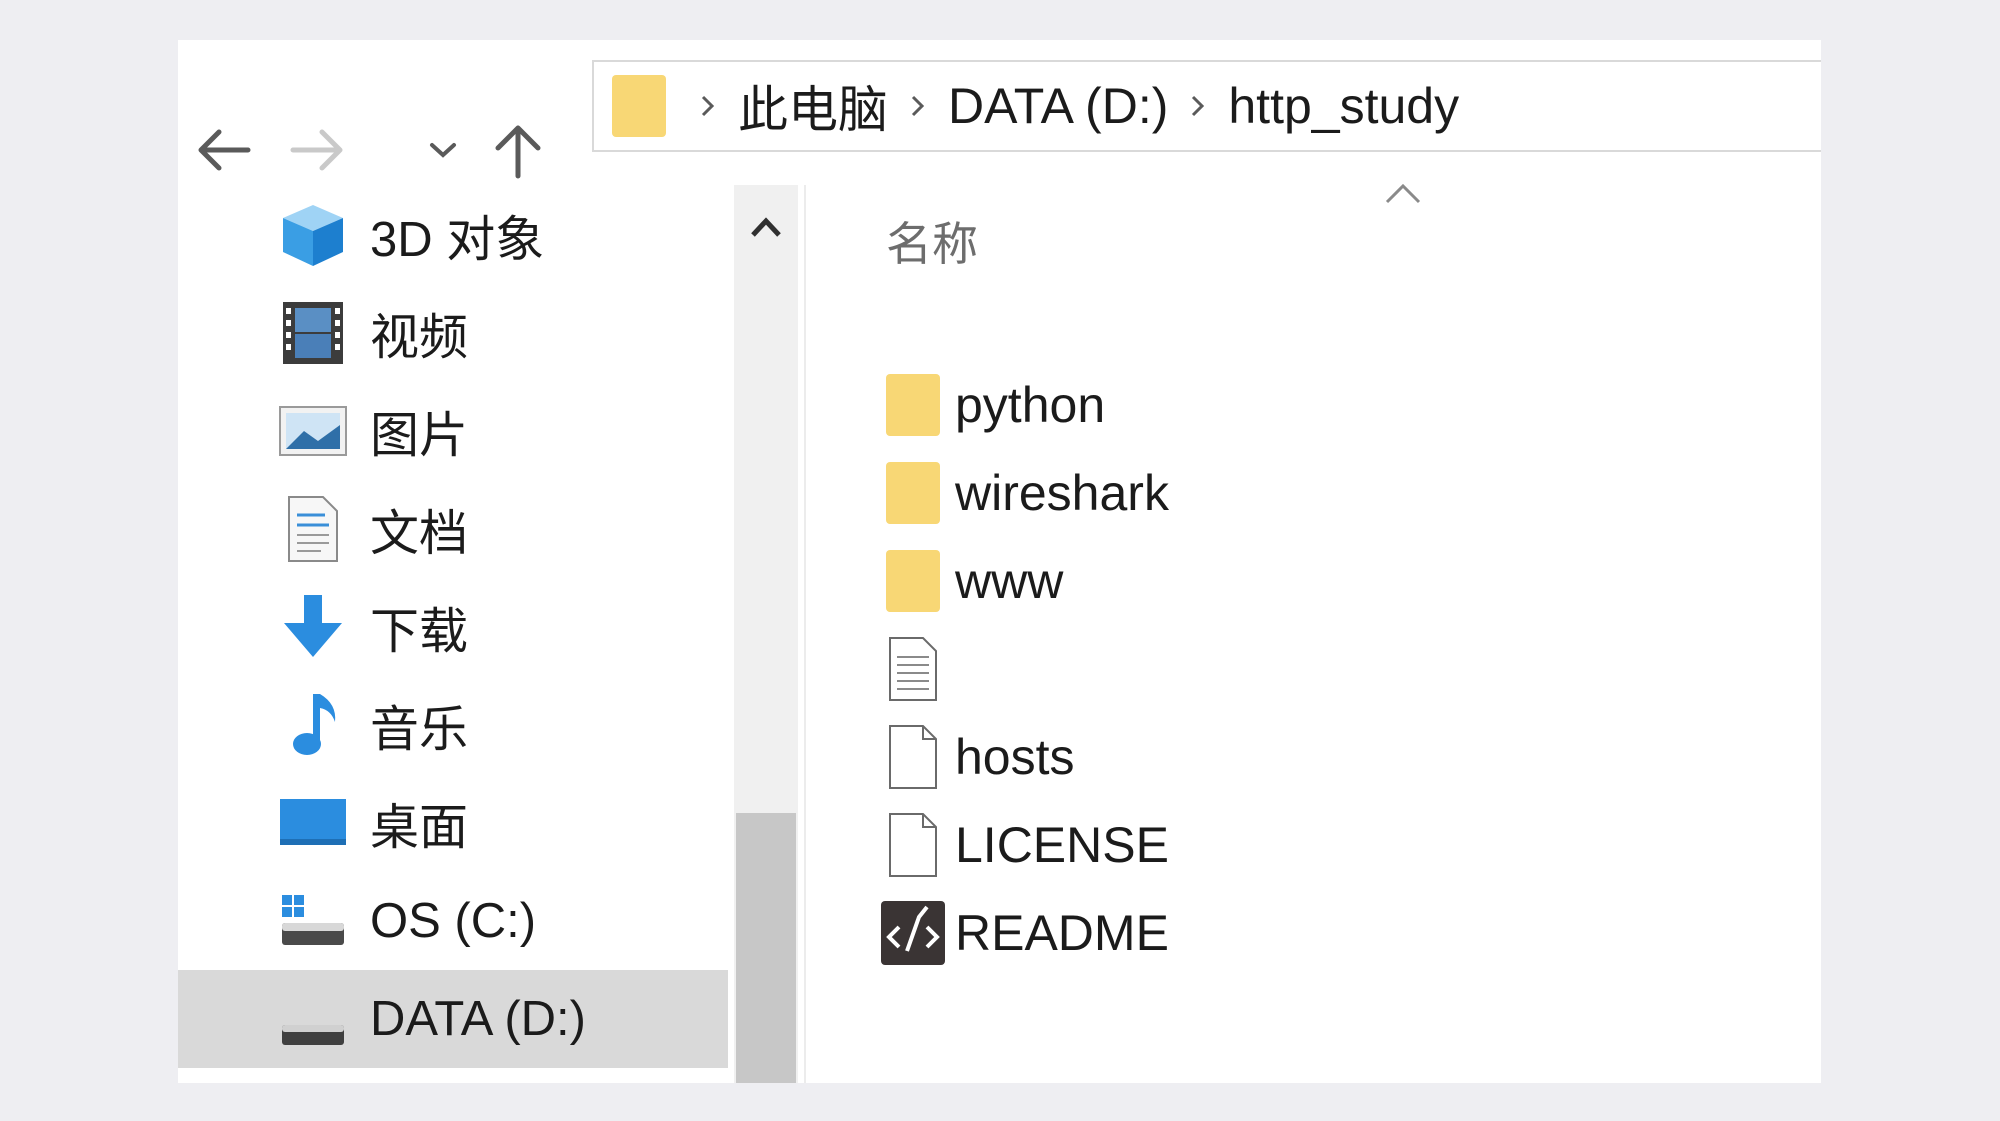 The image size is (2000, 1121). Describe the element at coordinates (1030, 405) in the screenshot. I see `file-name: python` at that location.